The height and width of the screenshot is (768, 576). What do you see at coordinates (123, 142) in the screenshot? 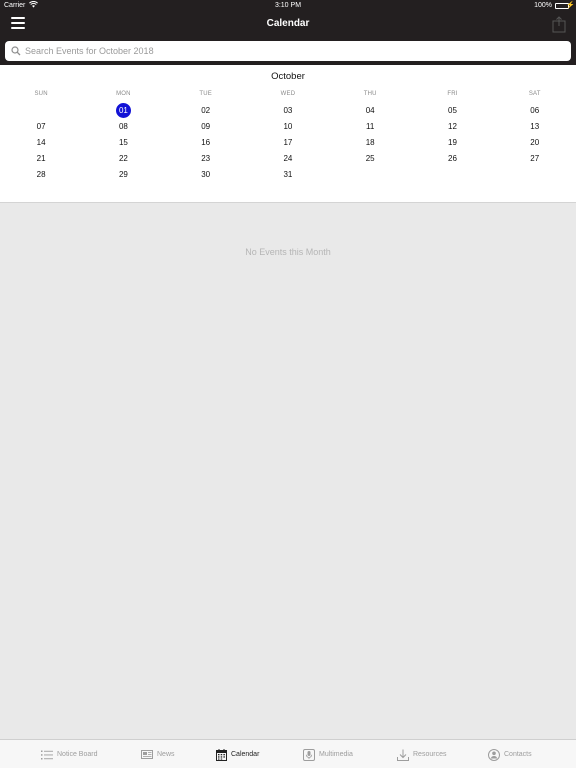
I see `calendar-day: 15` at bounding box center [123, 142].